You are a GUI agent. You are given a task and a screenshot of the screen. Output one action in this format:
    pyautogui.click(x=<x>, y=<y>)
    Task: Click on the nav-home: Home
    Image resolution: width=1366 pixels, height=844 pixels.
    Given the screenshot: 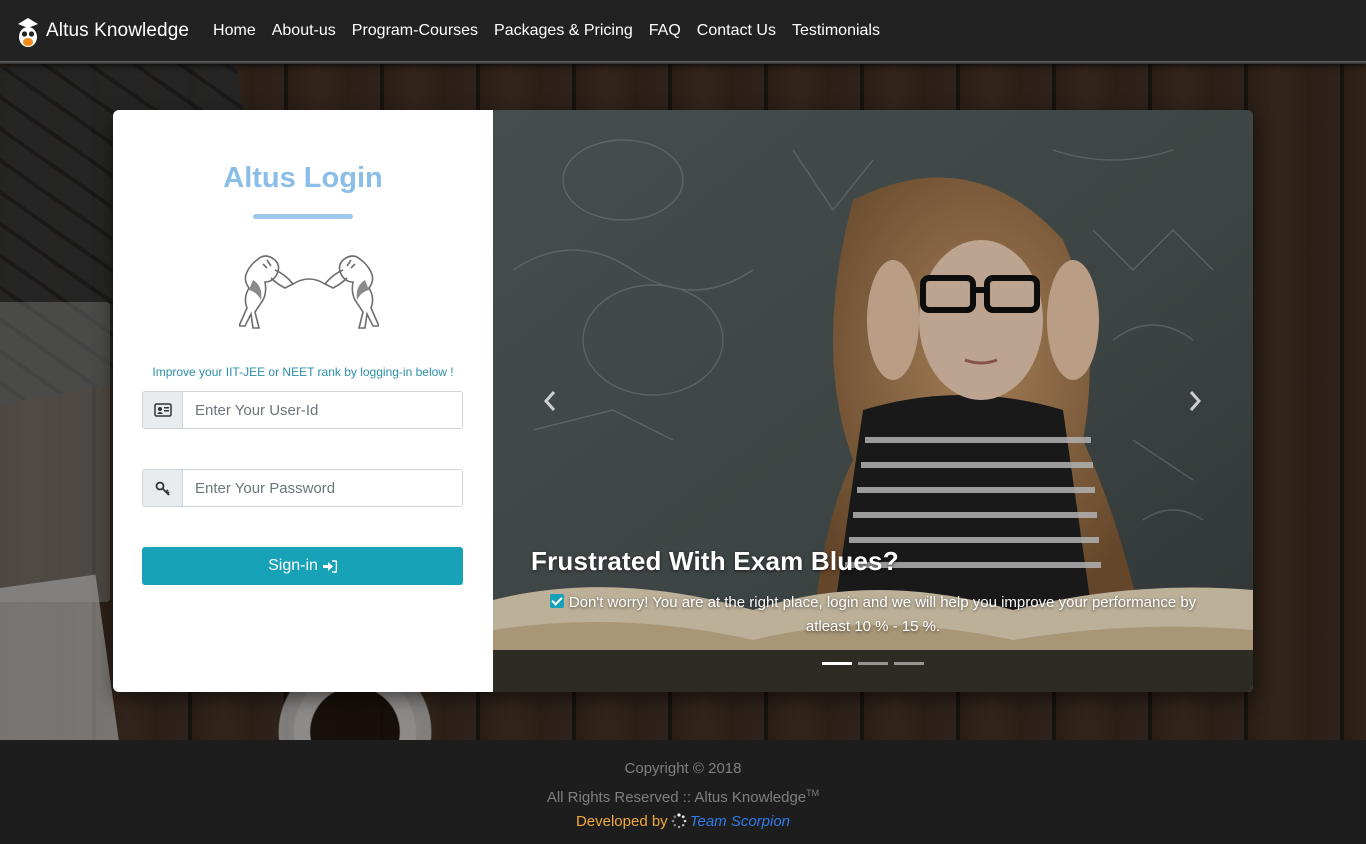 What is the action you would take?
    pyautogui.click(x=234, y=31)
    